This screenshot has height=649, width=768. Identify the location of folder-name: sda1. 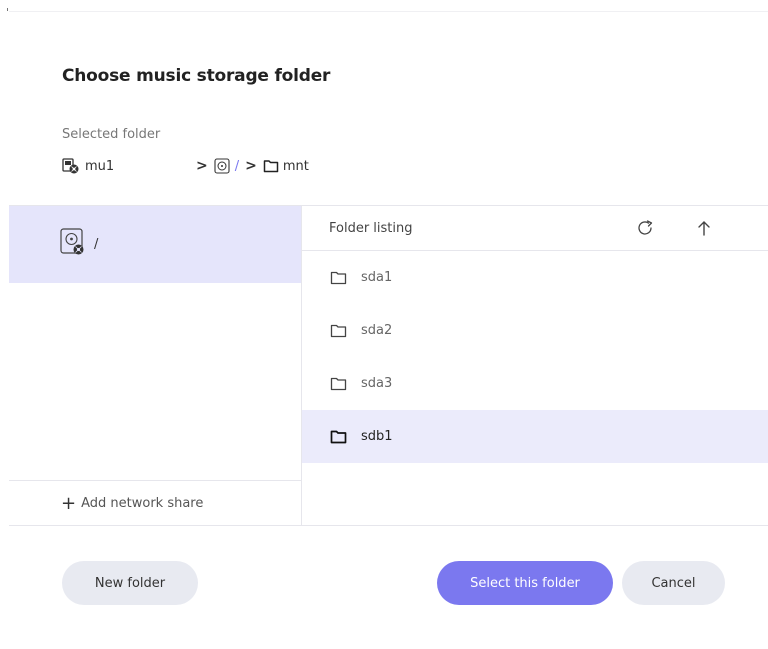
(377, 277).